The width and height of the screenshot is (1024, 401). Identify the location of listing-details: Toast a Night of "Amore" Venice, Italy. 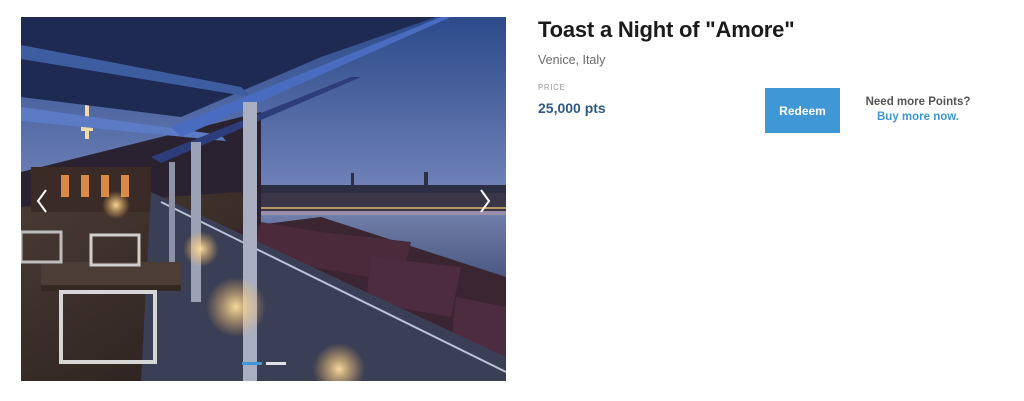
(768, 42).